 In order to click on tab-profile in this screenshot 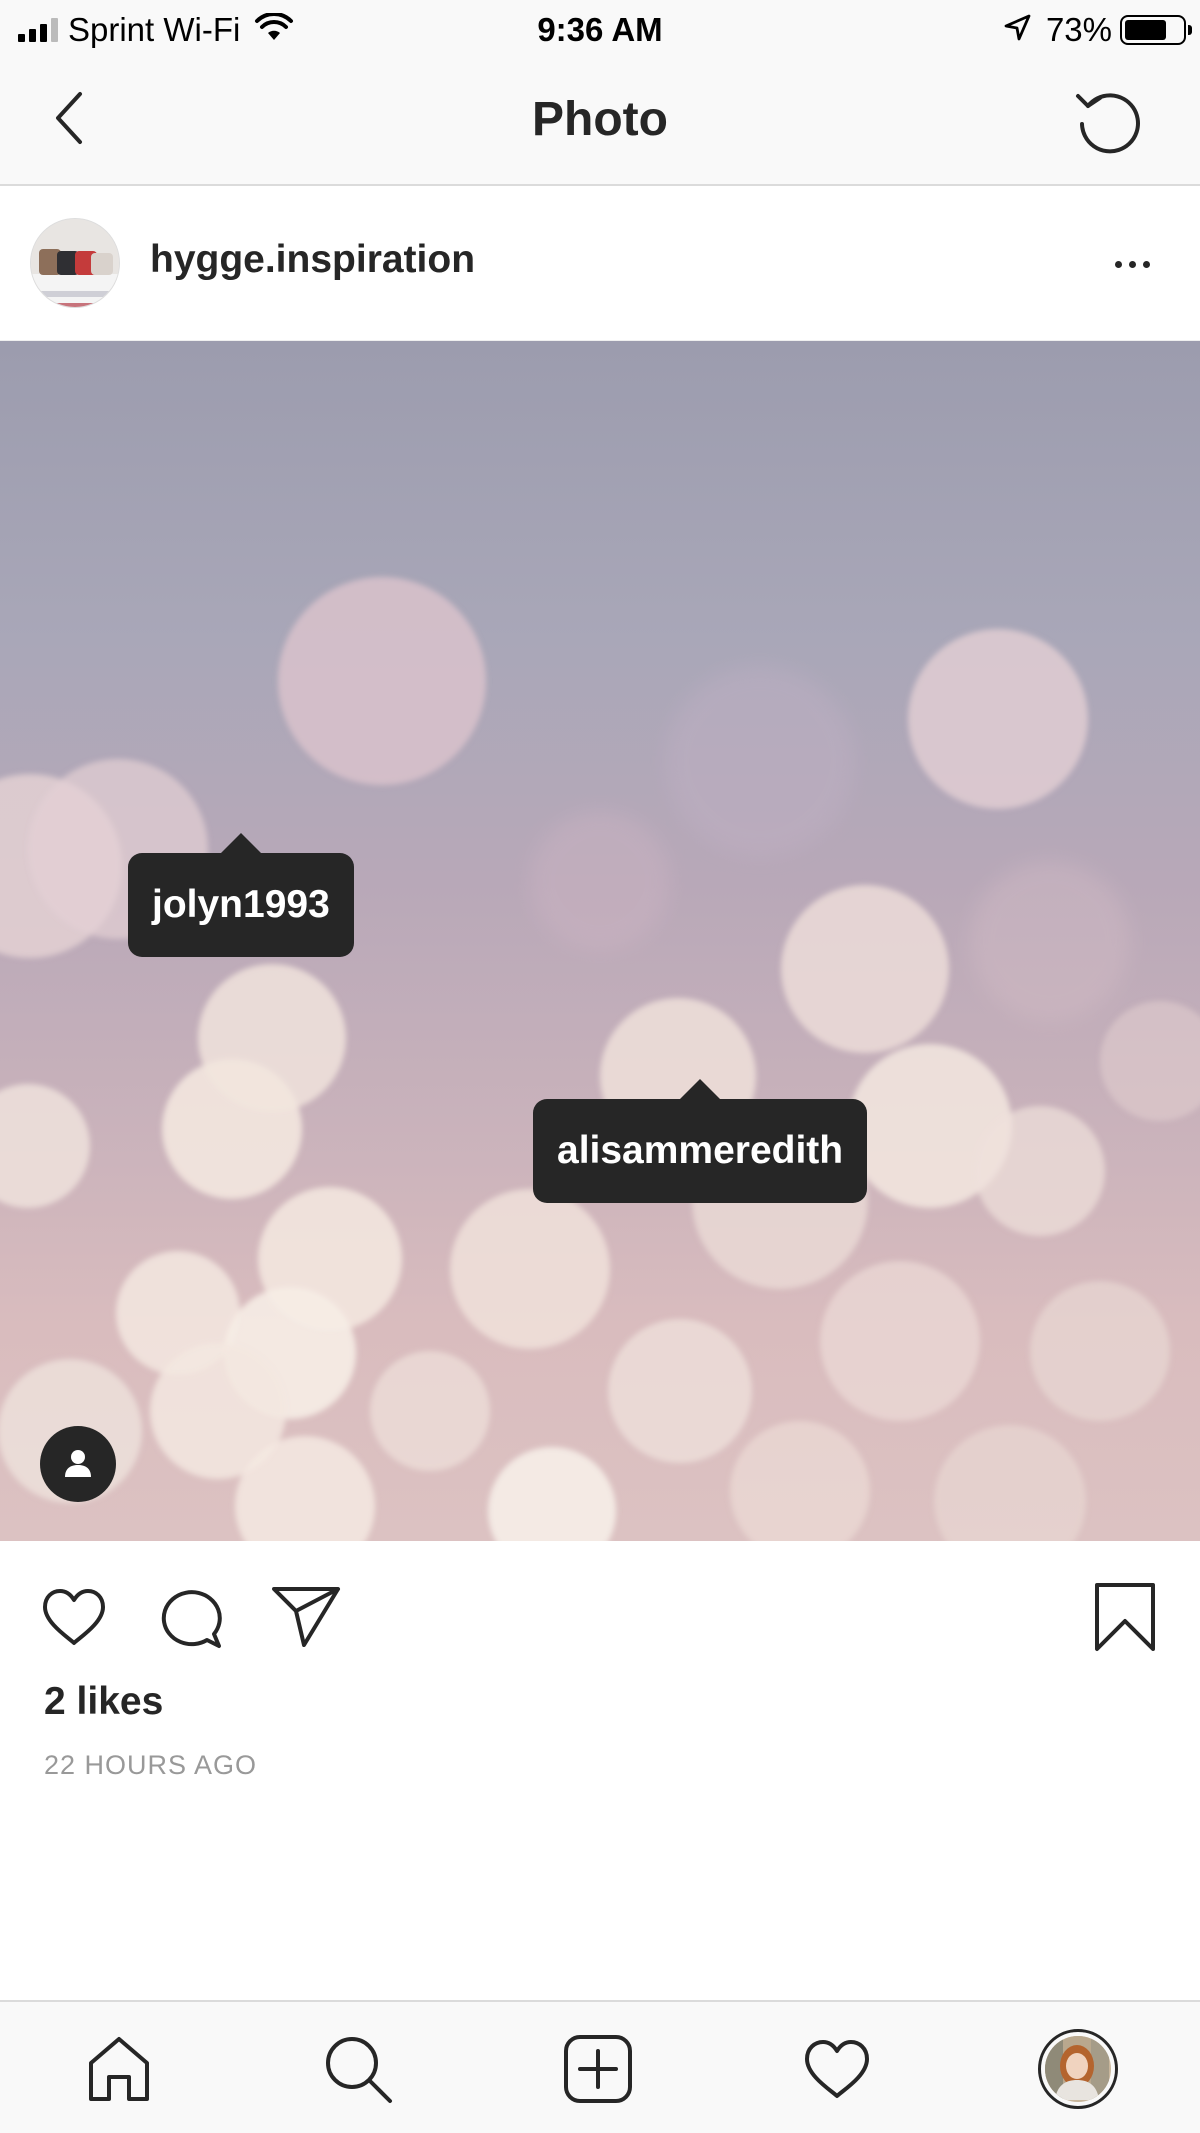, I will do `click(1078, 2069)`.